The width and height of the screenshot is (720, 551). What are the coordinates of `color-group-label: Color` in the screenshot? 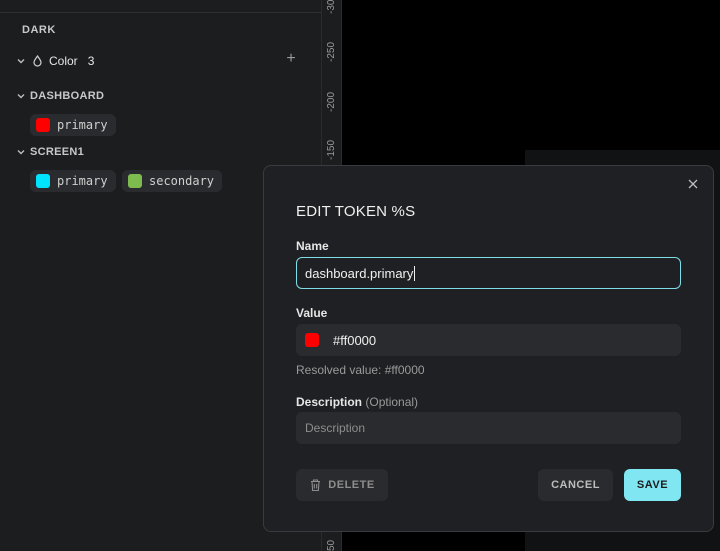 It's located at (63, 61).